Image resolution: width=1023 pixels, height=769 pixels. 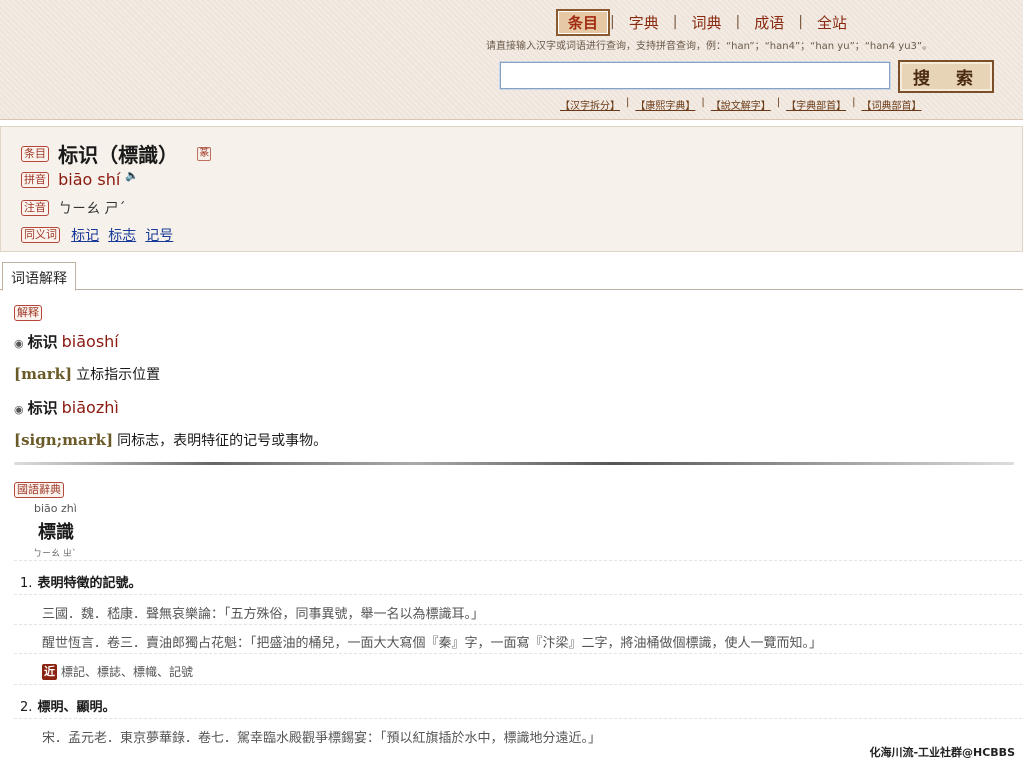 I want to click on link-zidian-bushou: 【字典部首】, so click(x=816, y=104).